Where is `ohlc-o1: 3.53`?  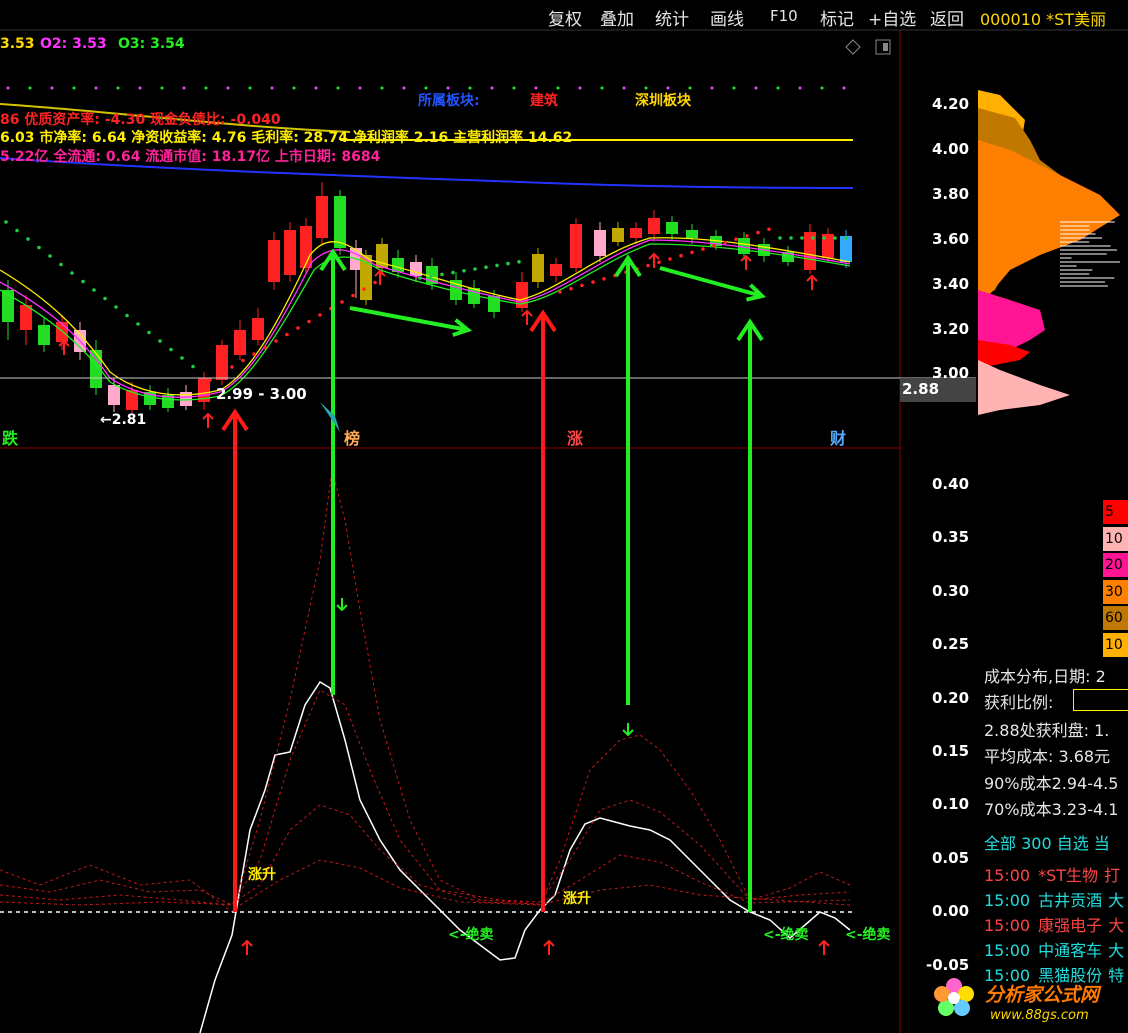
ohlc-o1: 3.53 is located at coordinates (17, 44).